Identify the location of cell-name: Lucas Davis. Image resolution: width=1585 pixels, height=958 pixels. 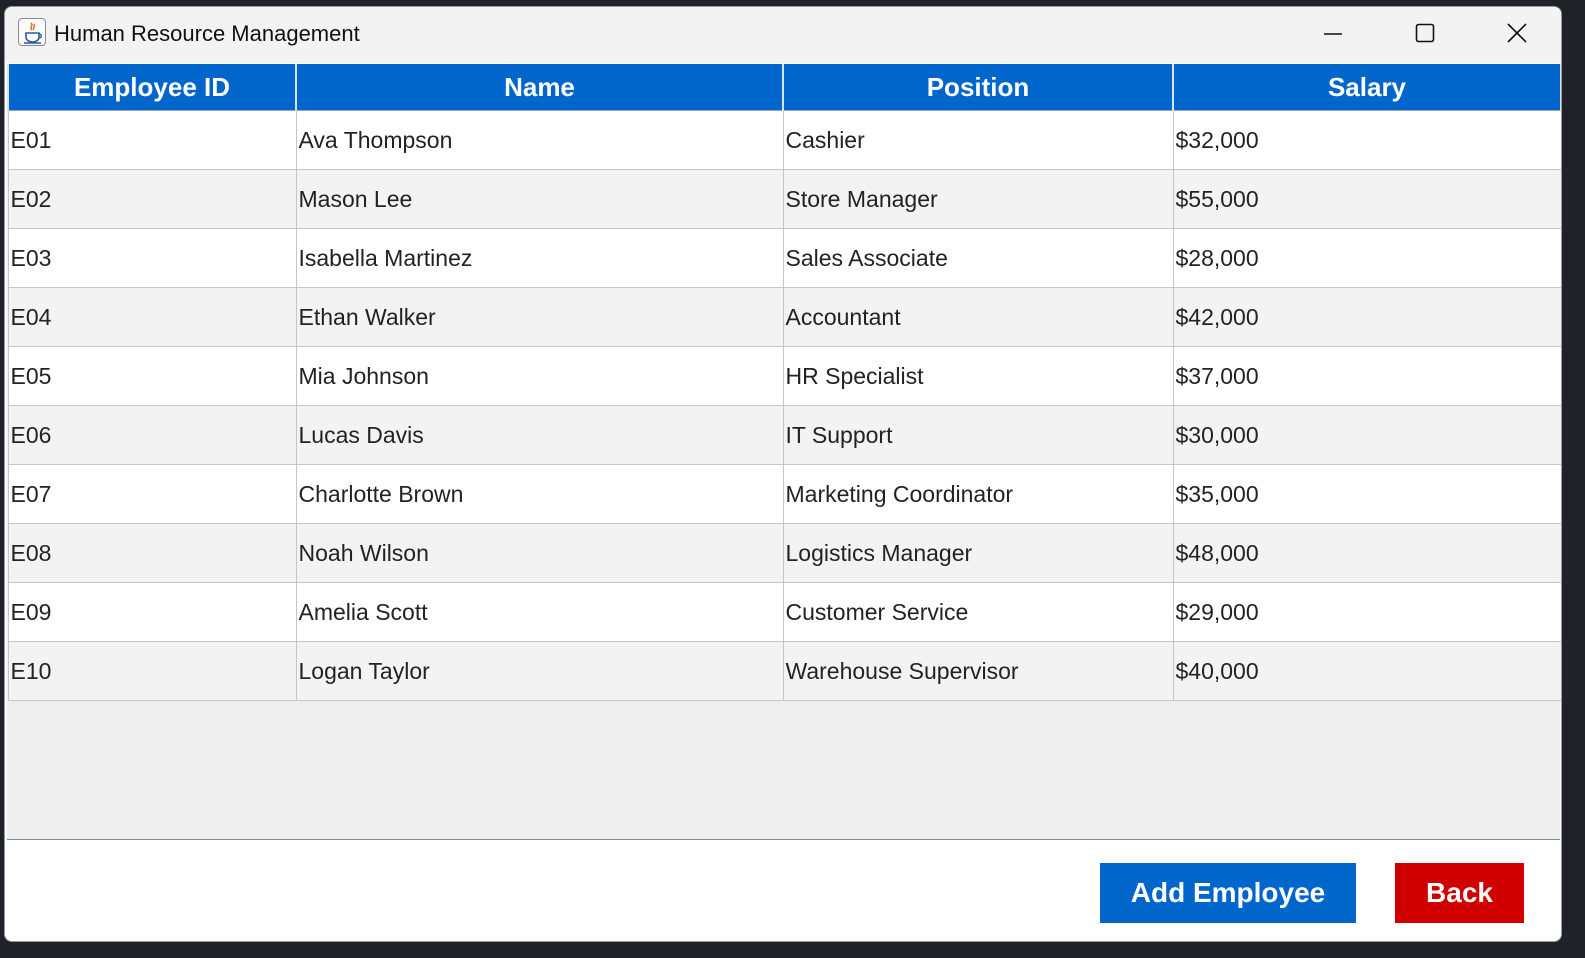
(539, 435).